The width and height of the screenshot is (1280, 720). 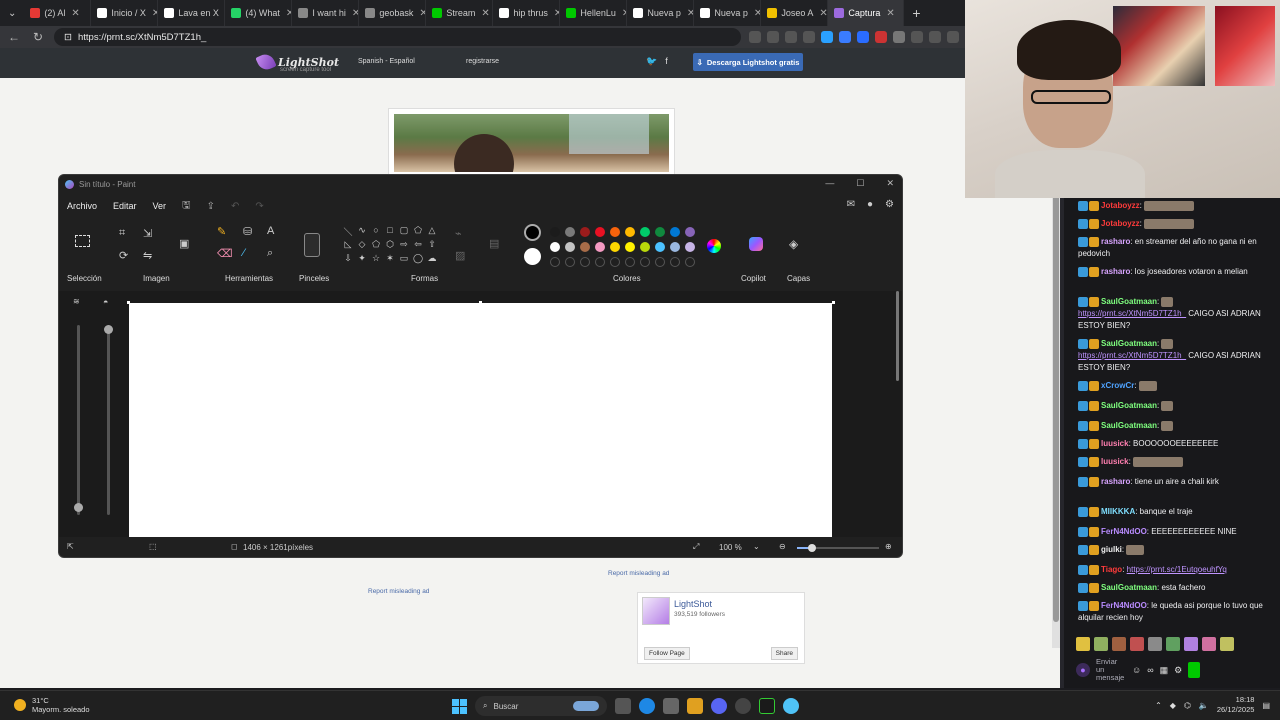 What do you see at coordinates (1178, 670) in the screenshot?
I see `chat-settings-icon: ⚙` at bounding box center [1178, 670].